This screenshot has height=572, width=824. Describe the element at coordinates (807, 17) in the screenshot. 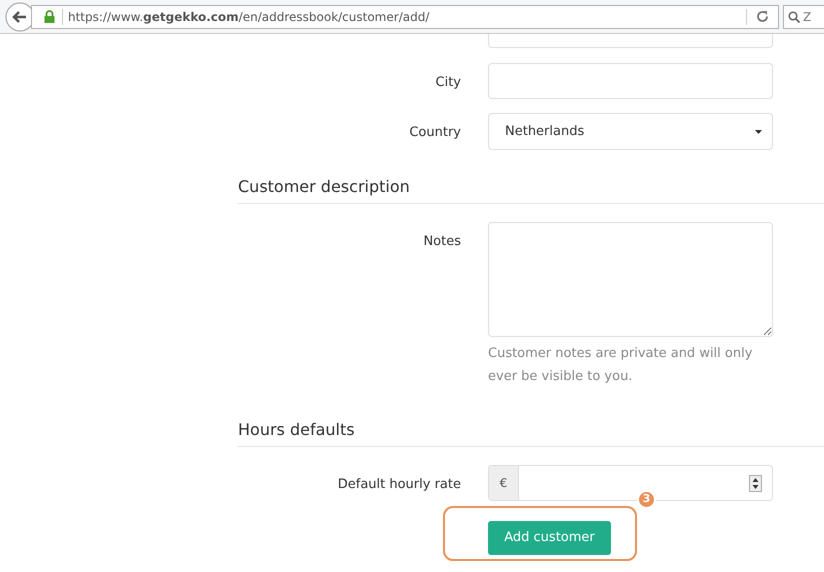

I see `search-placeholder: Z` at that location.